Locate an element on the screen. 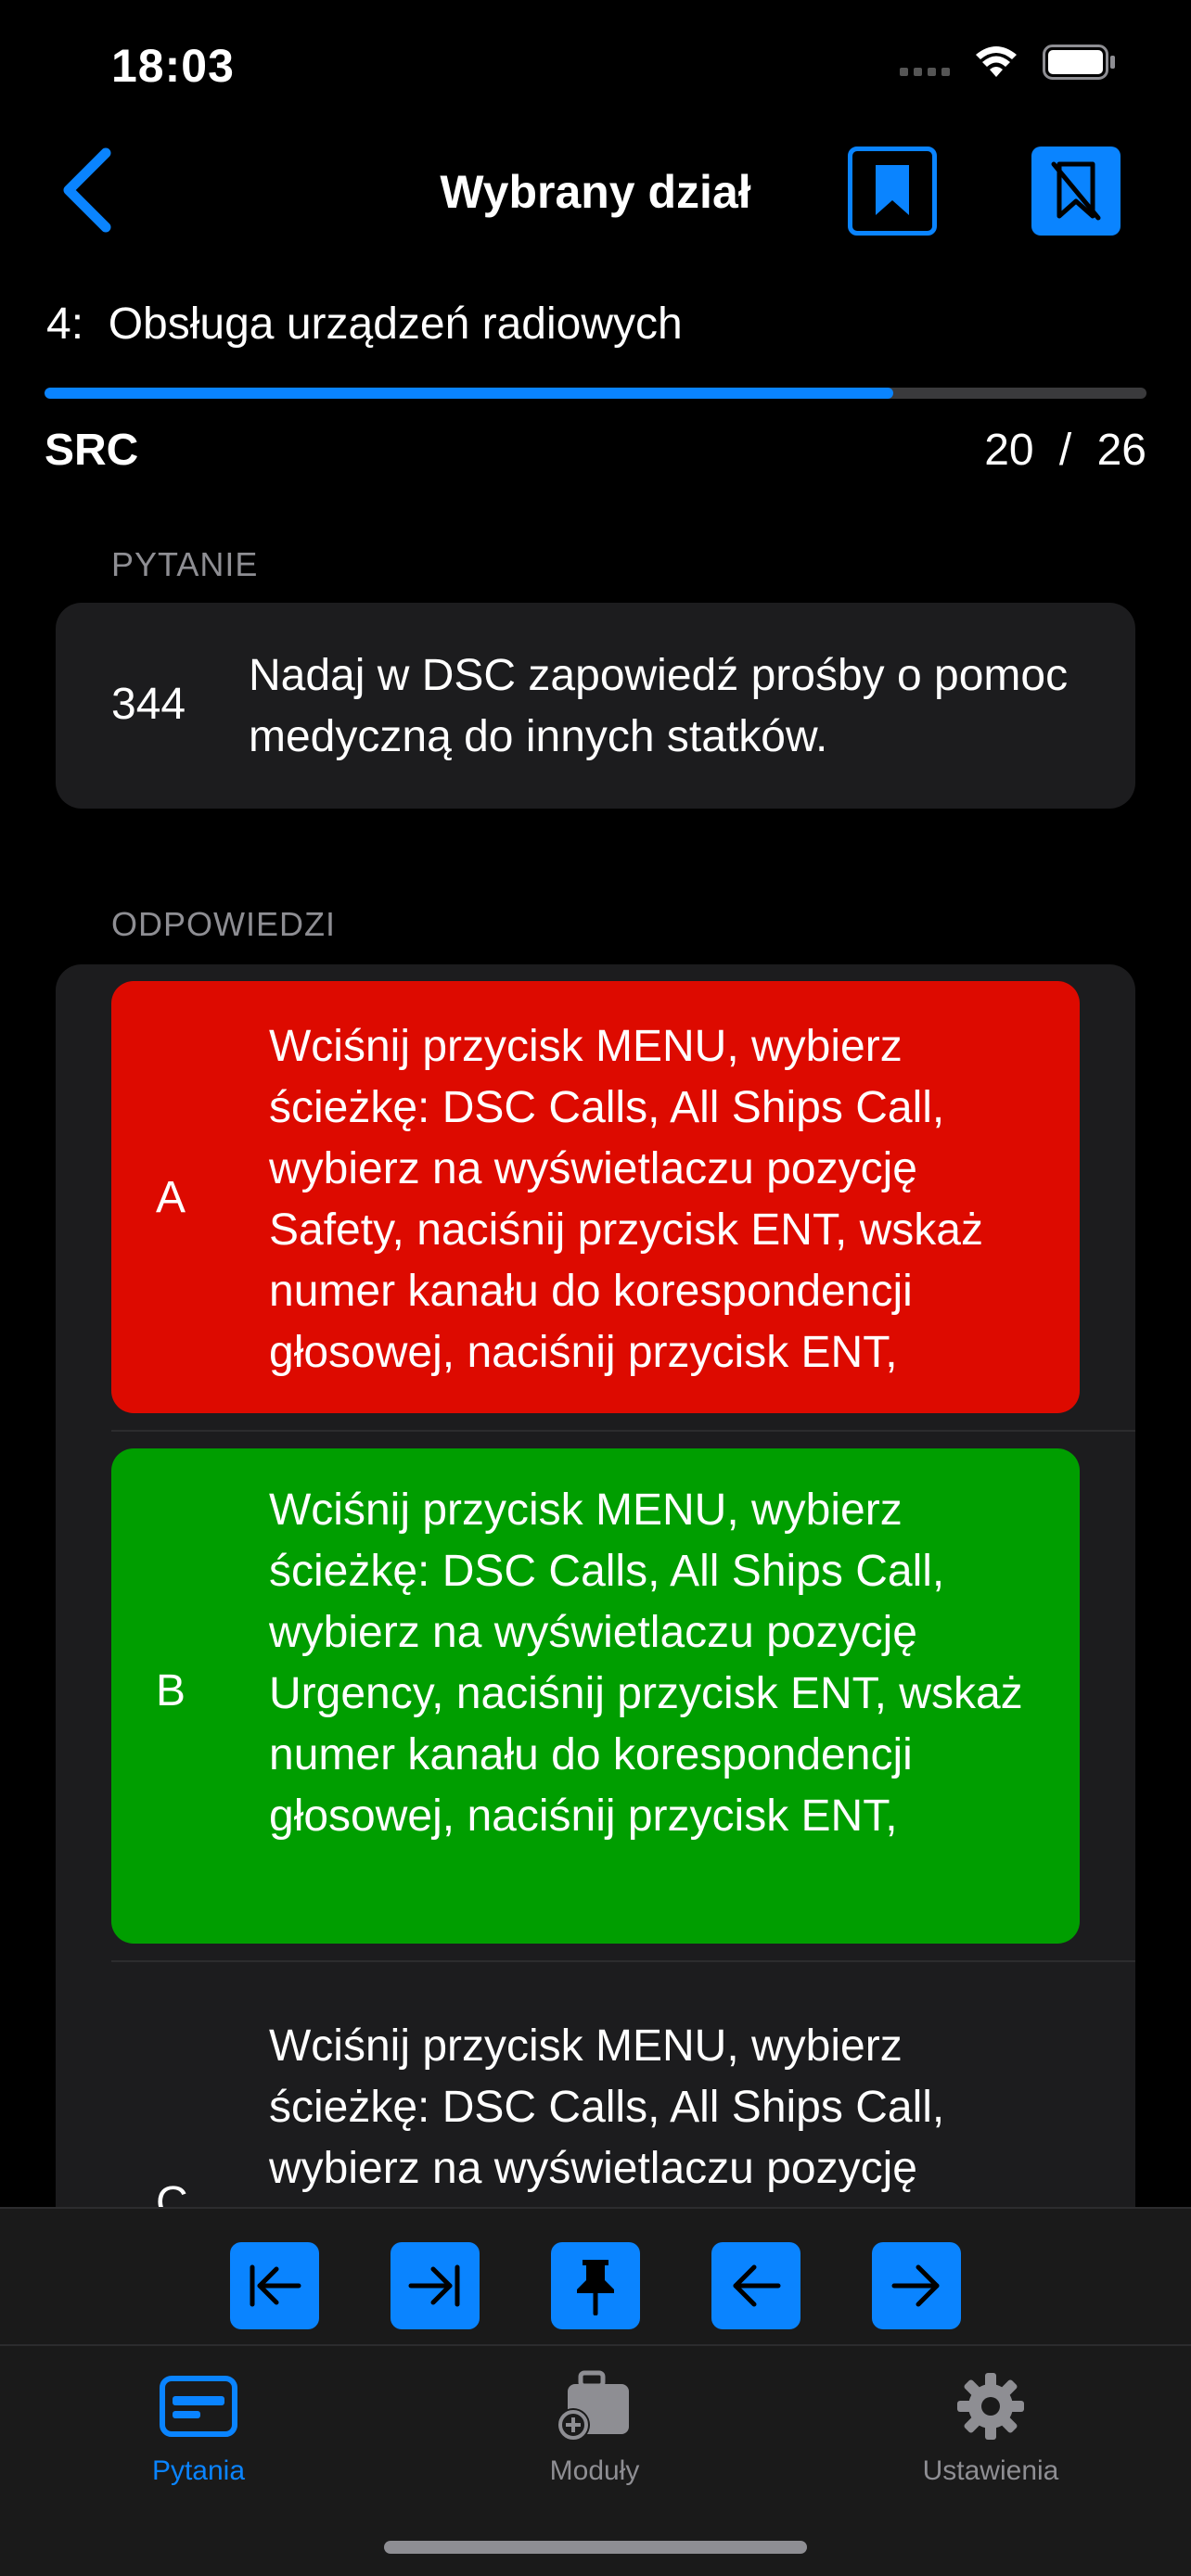  tab-bar: Pytania Moduły Ustawienia is located at coordinates (595, 2460).